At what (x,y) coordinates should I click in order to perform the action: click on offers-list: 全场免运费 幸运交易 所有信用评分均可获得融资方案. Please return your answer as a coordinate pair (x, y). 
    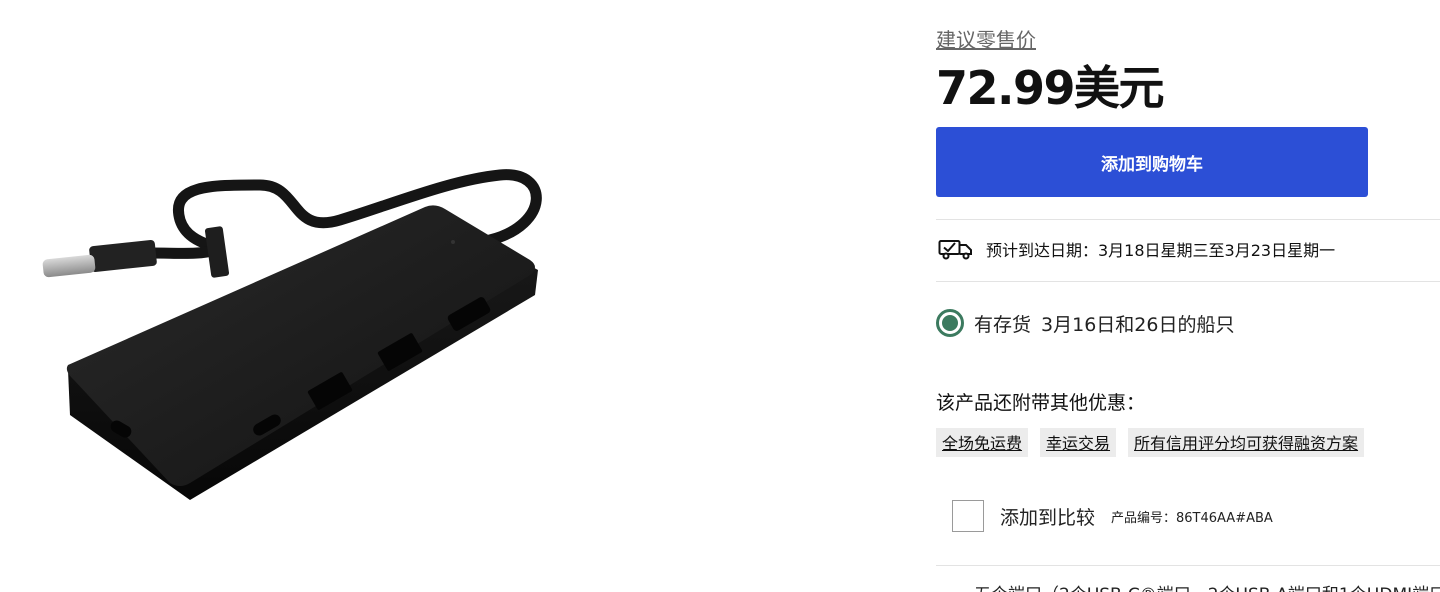
    Looking at the image, I should click on (1150, 442).